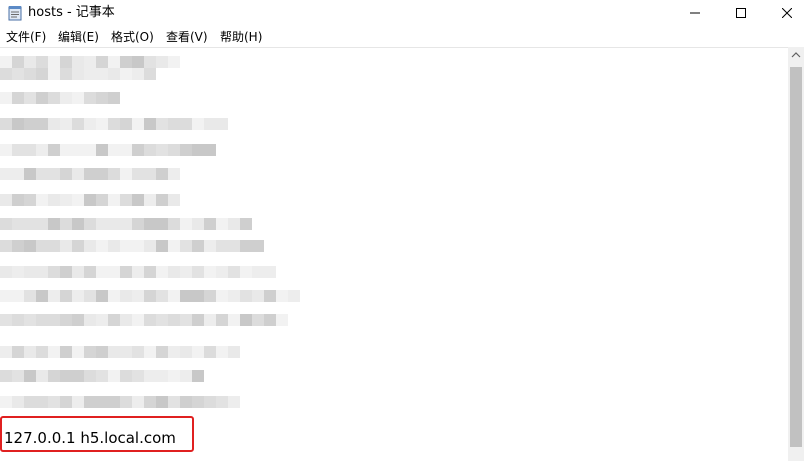 This screenshot has height=462, width=804. I want to click on menu-format: 格式(O), so click(132, 37).